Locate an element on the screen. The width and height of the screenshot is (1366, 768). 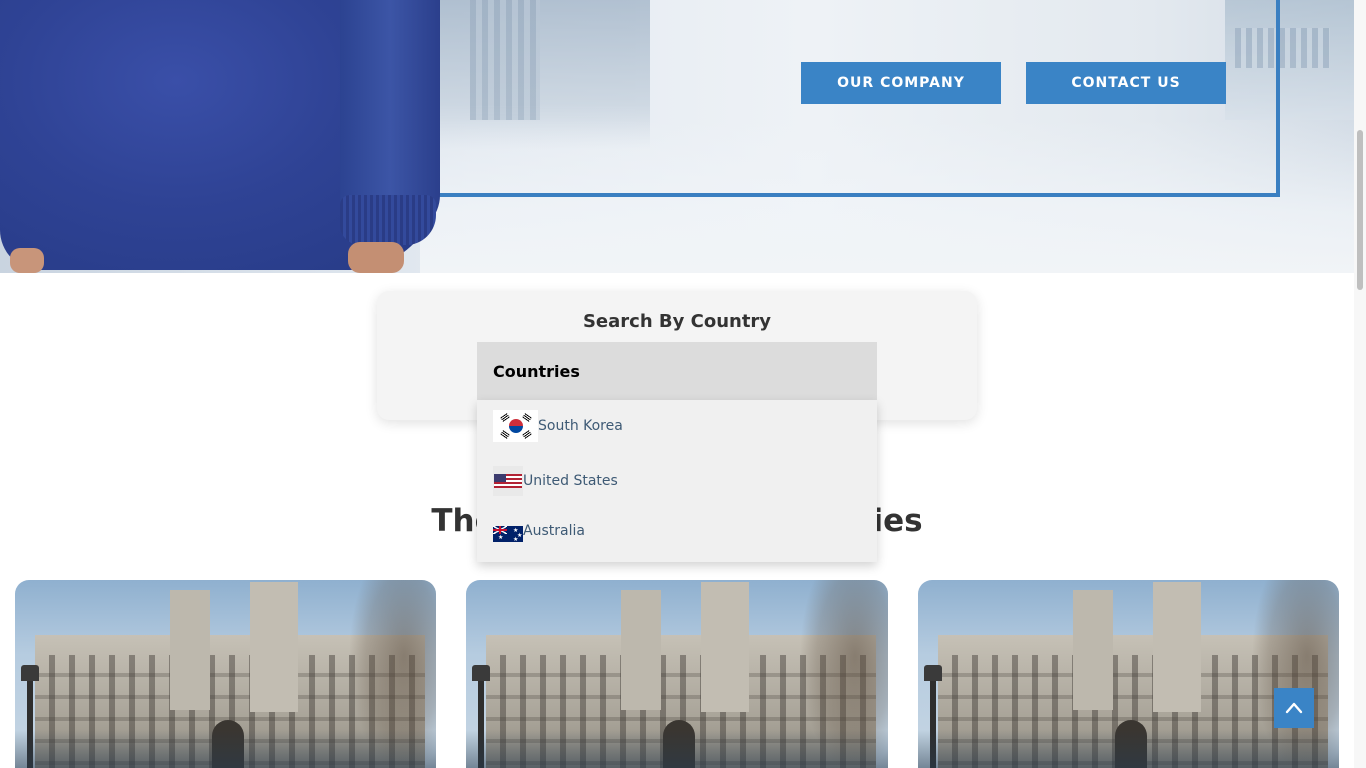
option-label: Australia is located at coordinates (554, 531).